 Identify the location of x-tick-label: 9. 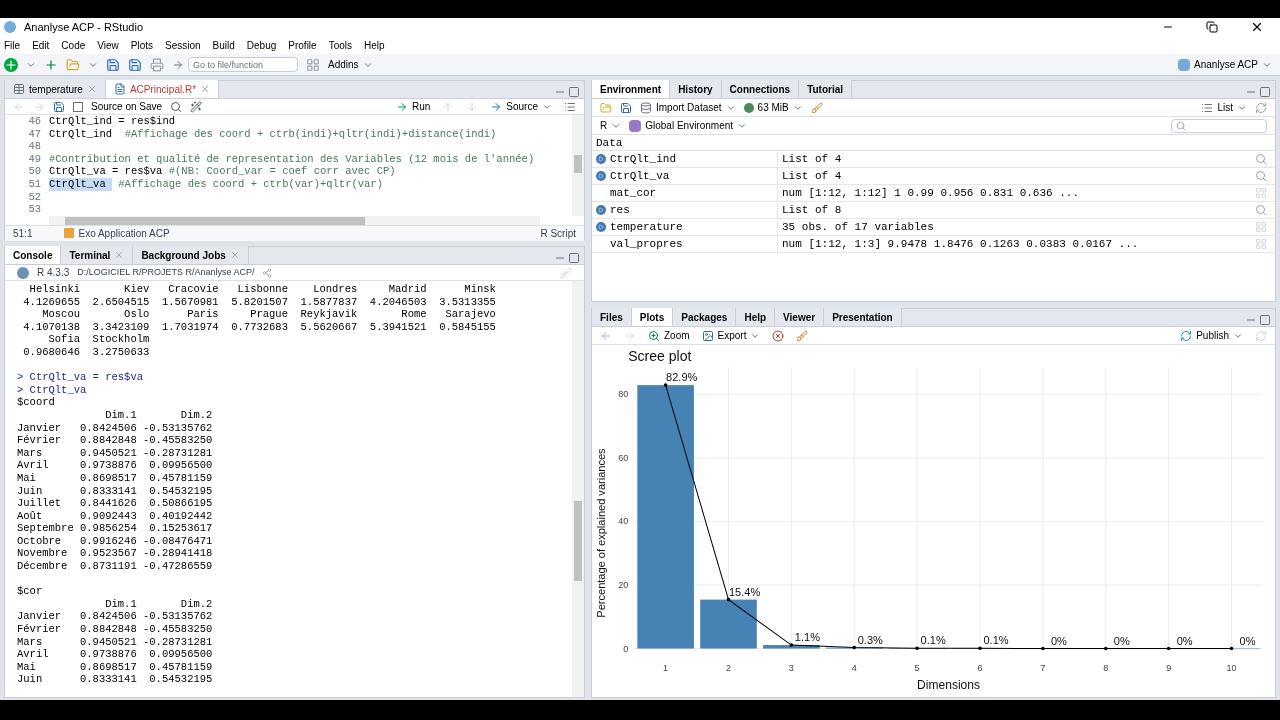
(1169, 667).